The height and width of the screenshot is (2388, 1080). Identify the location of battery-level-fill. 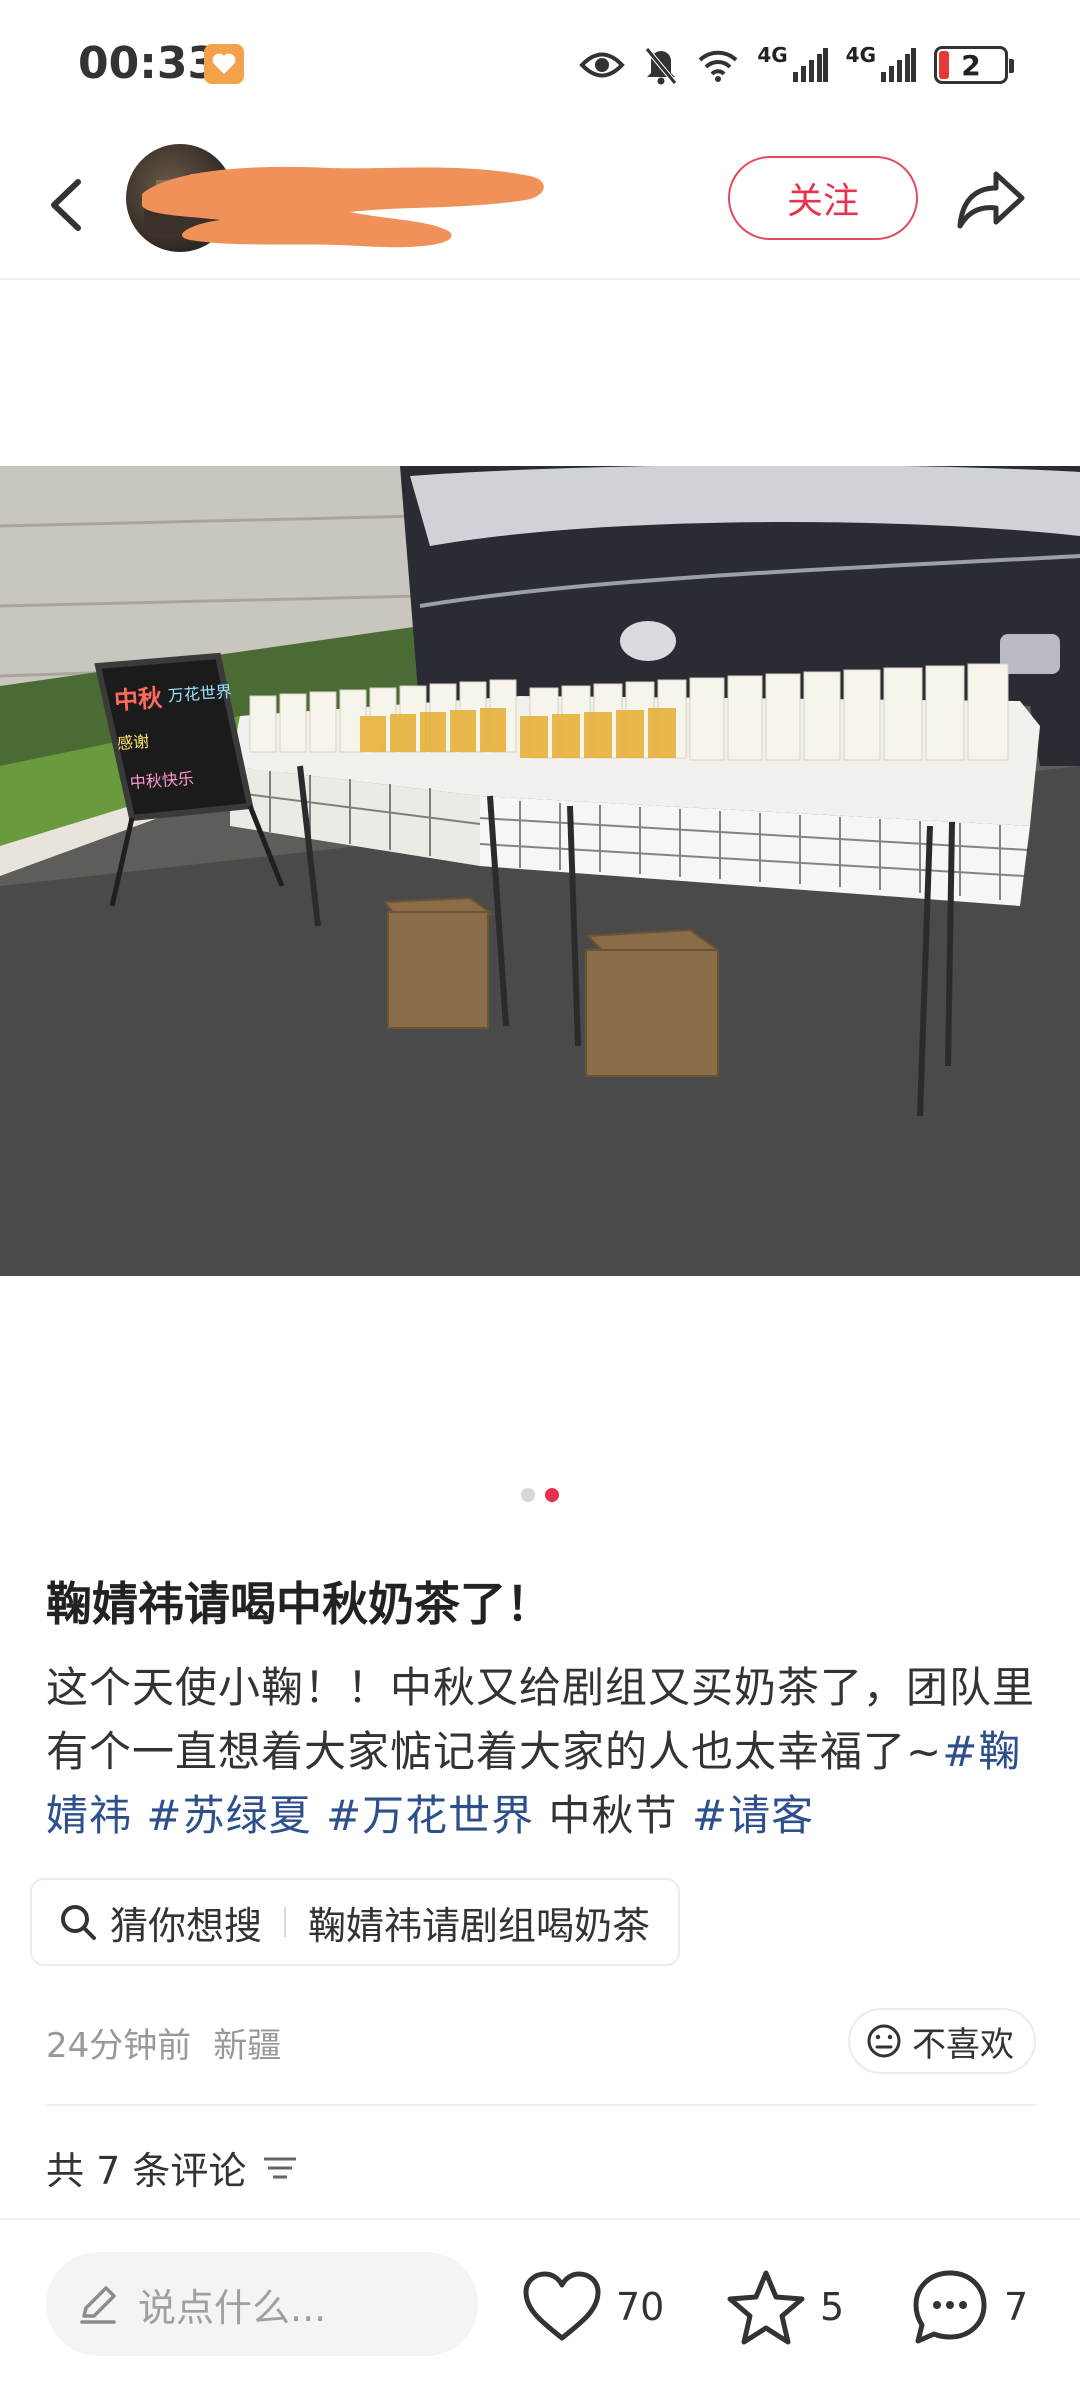
(944, 65).